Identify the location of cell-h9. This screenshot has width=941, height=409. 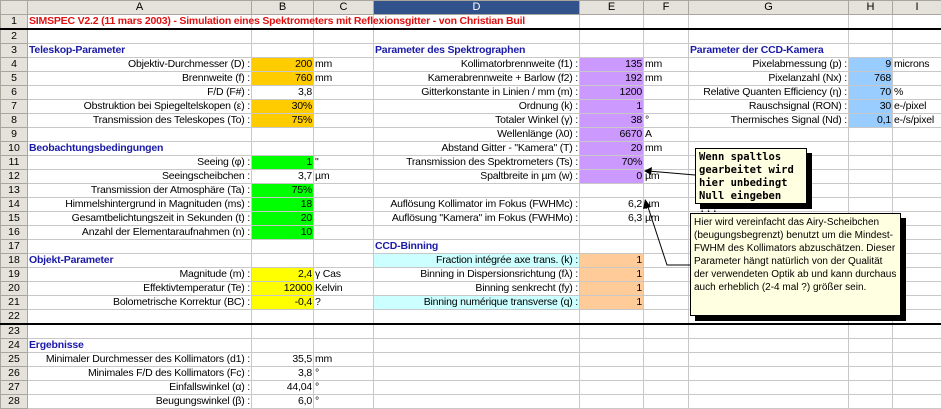
(871, 135).